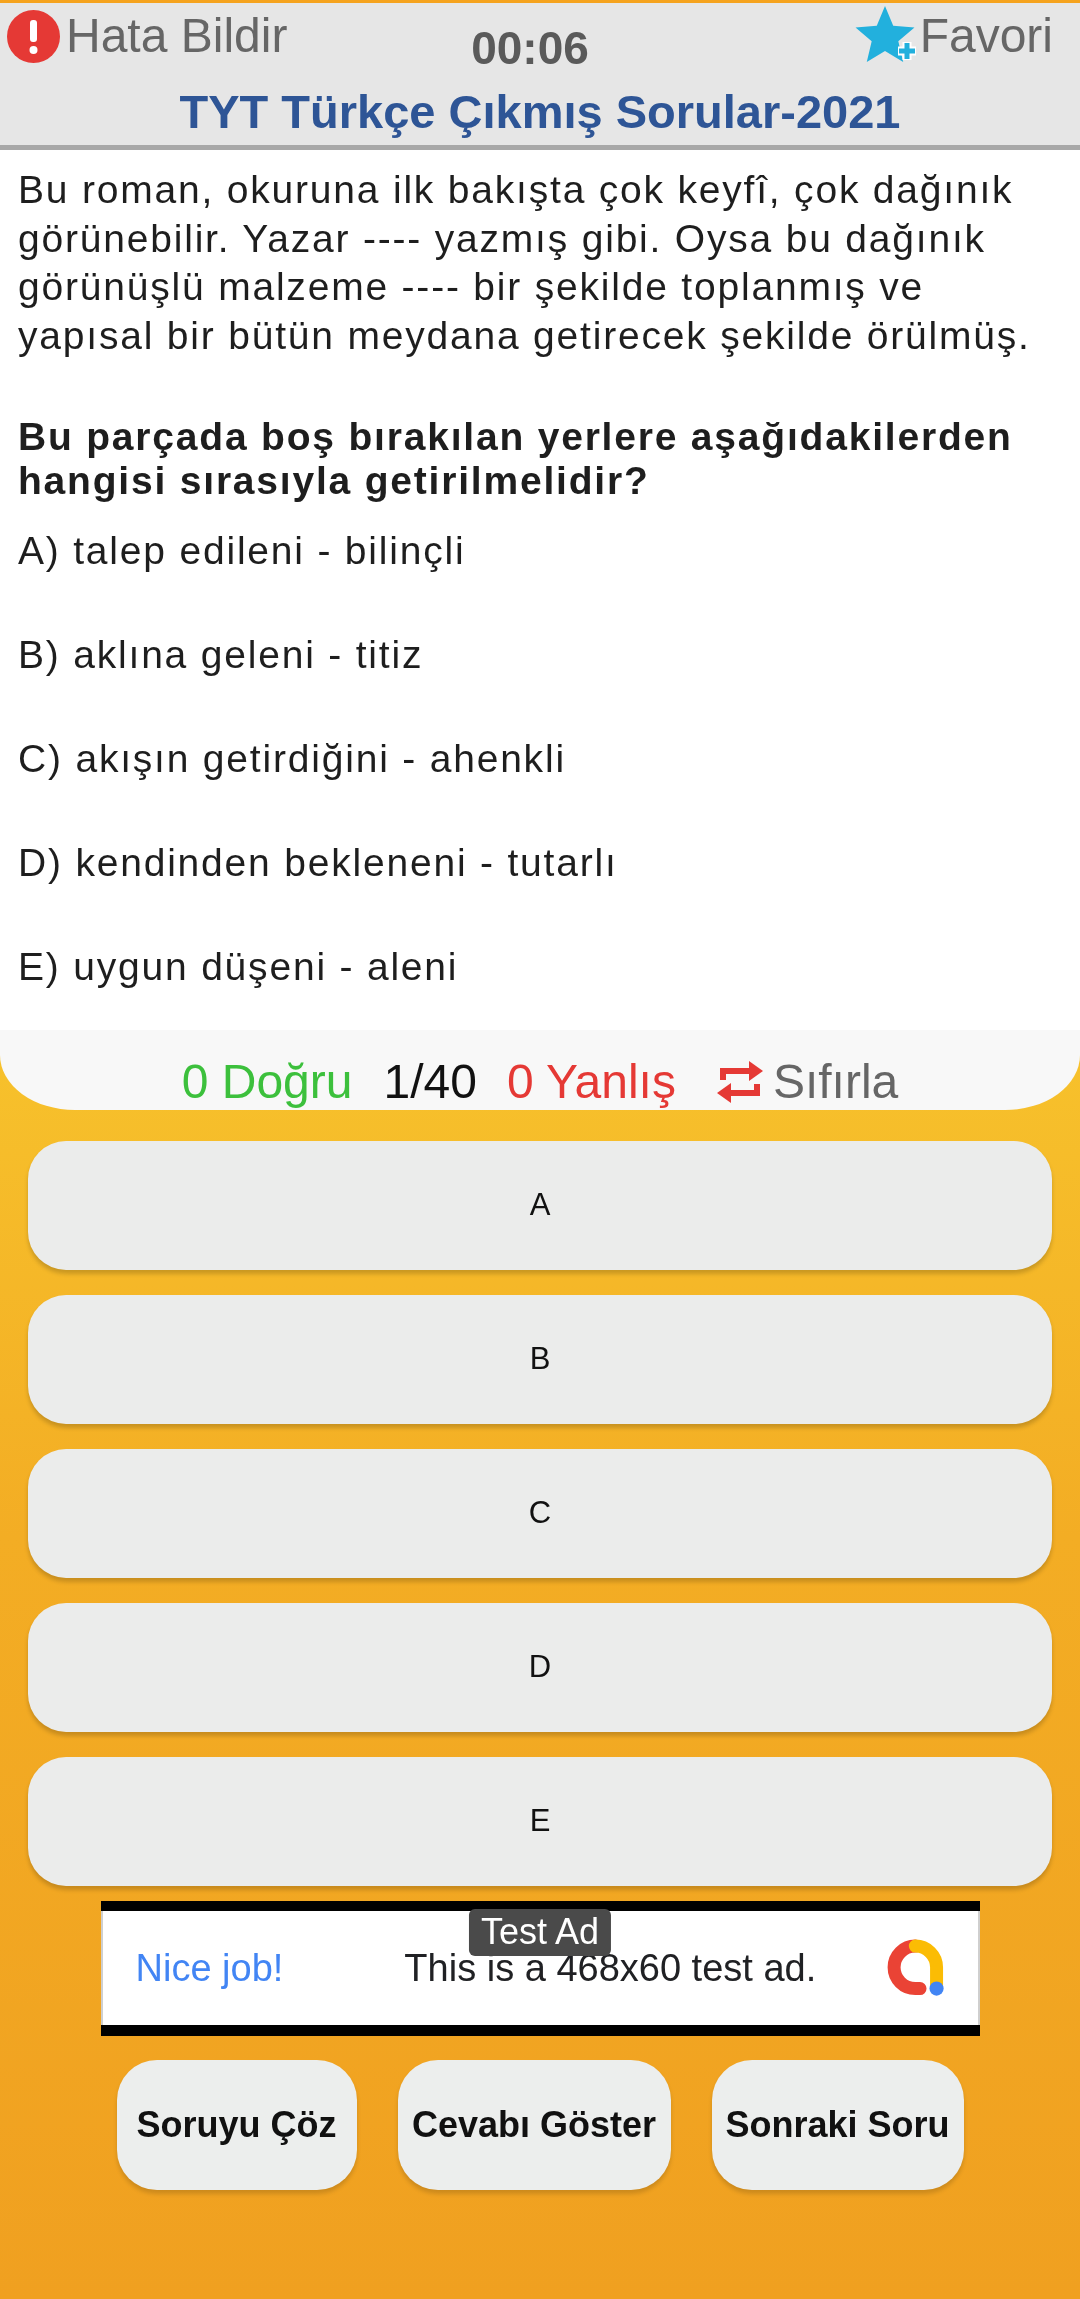 The image size is (1080, 2299). I want to click on answer-button: E, so click(540, 1821).